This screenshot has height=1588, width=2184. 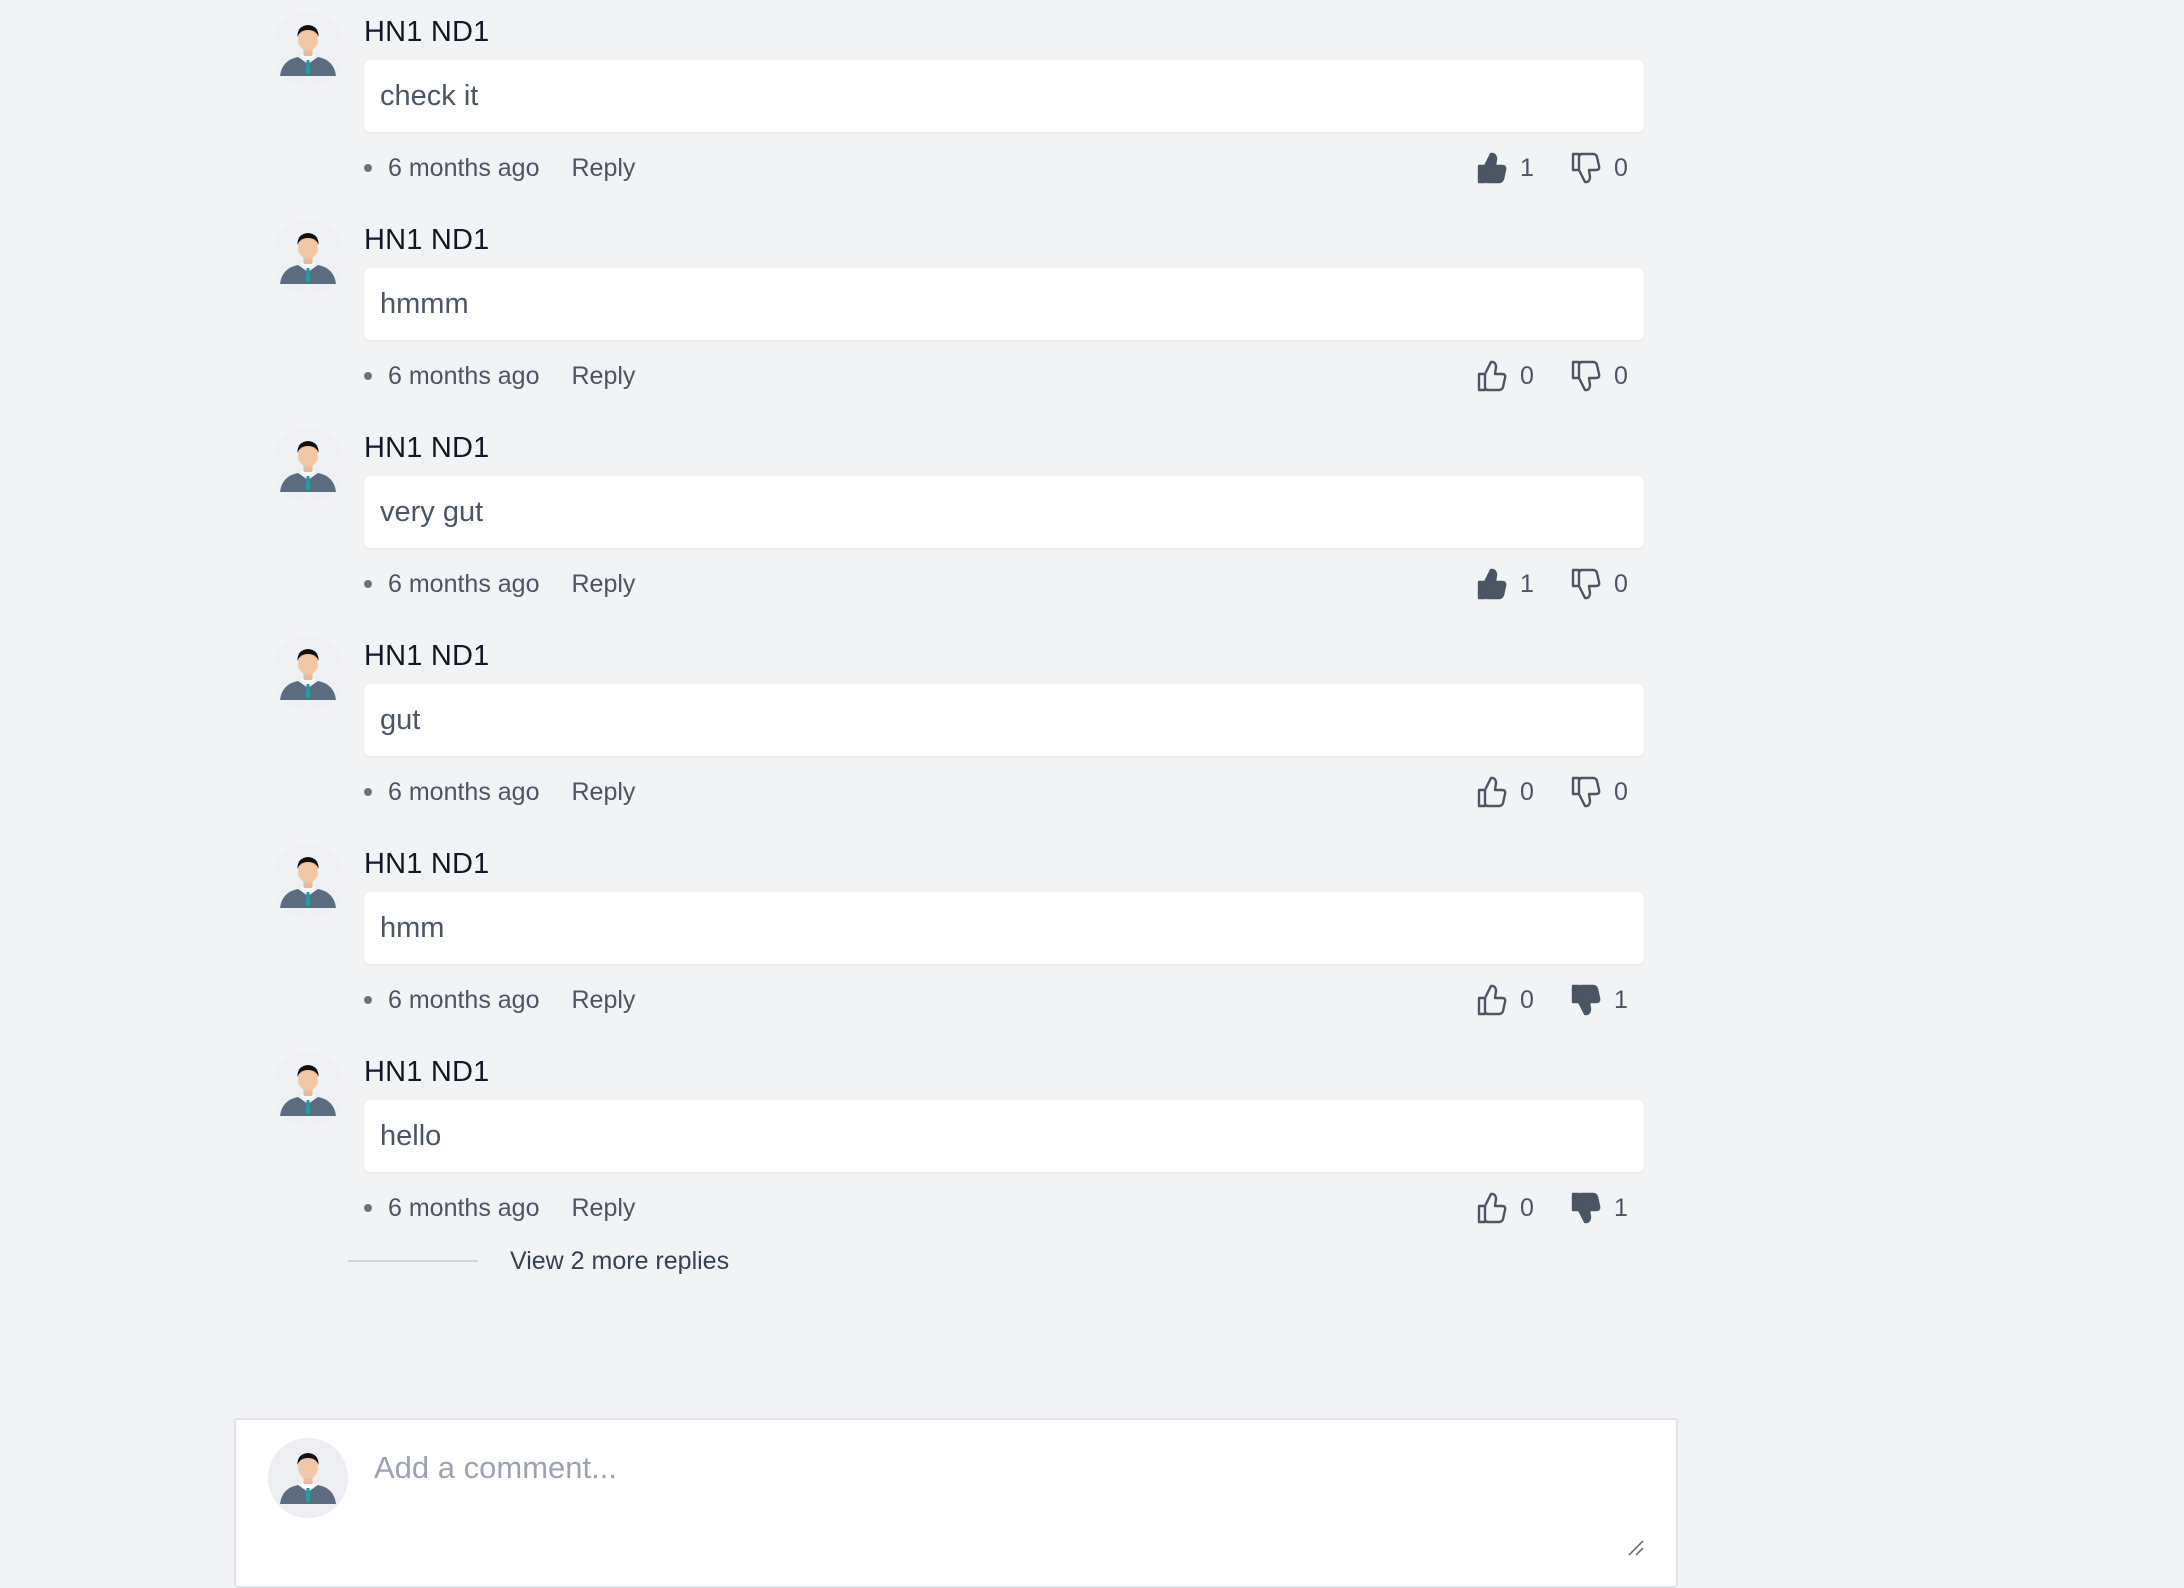 I want to click on comment-composer, so click(x=956, y=1503).